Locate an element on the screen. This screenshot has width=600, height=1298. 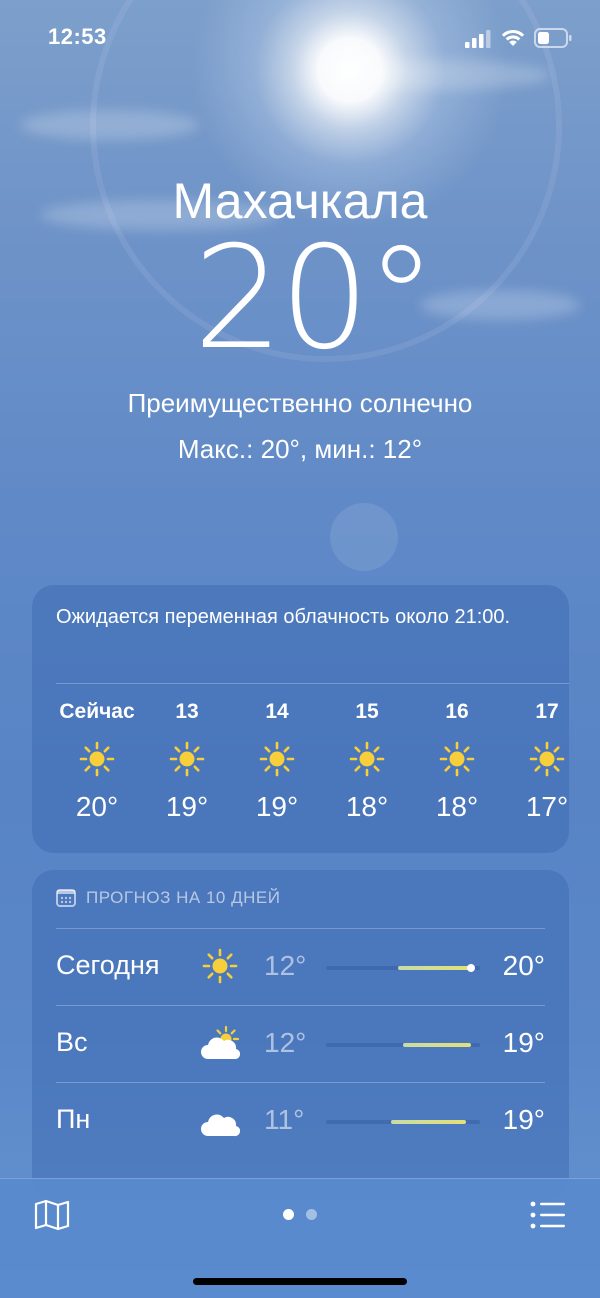
hourly-time: 17 is located at coordinates (547, 711).